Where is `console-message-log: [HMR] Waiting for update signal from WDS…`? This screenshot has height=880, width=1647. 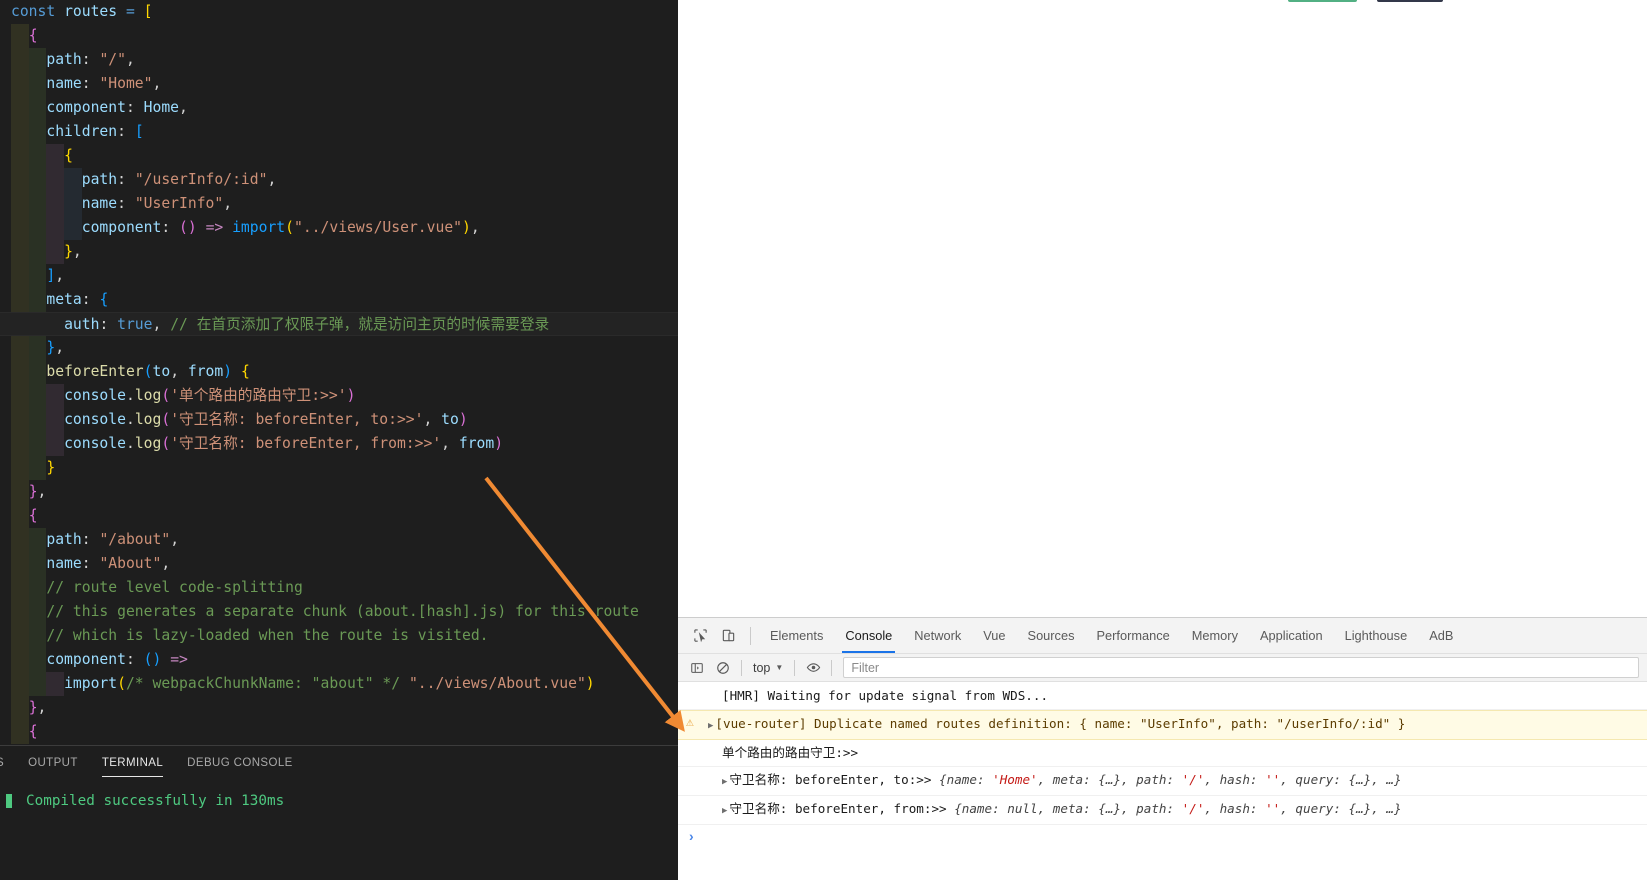
console-message-log: [HMR] Waiting for update signal from WDS… is located at coordinates (1162, 696).